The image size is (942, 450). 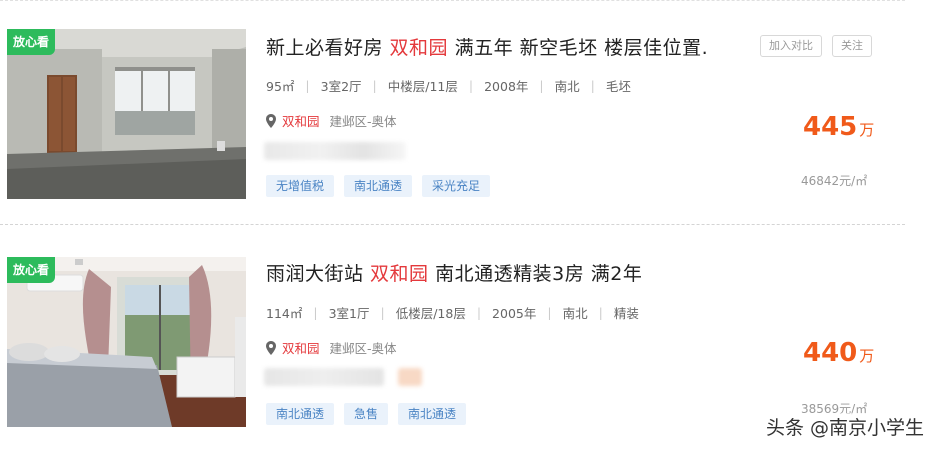 What do you see at coordinates (830, 127) in the screenshot?
I see `price-value: 445` at bounding box center [830, 127].